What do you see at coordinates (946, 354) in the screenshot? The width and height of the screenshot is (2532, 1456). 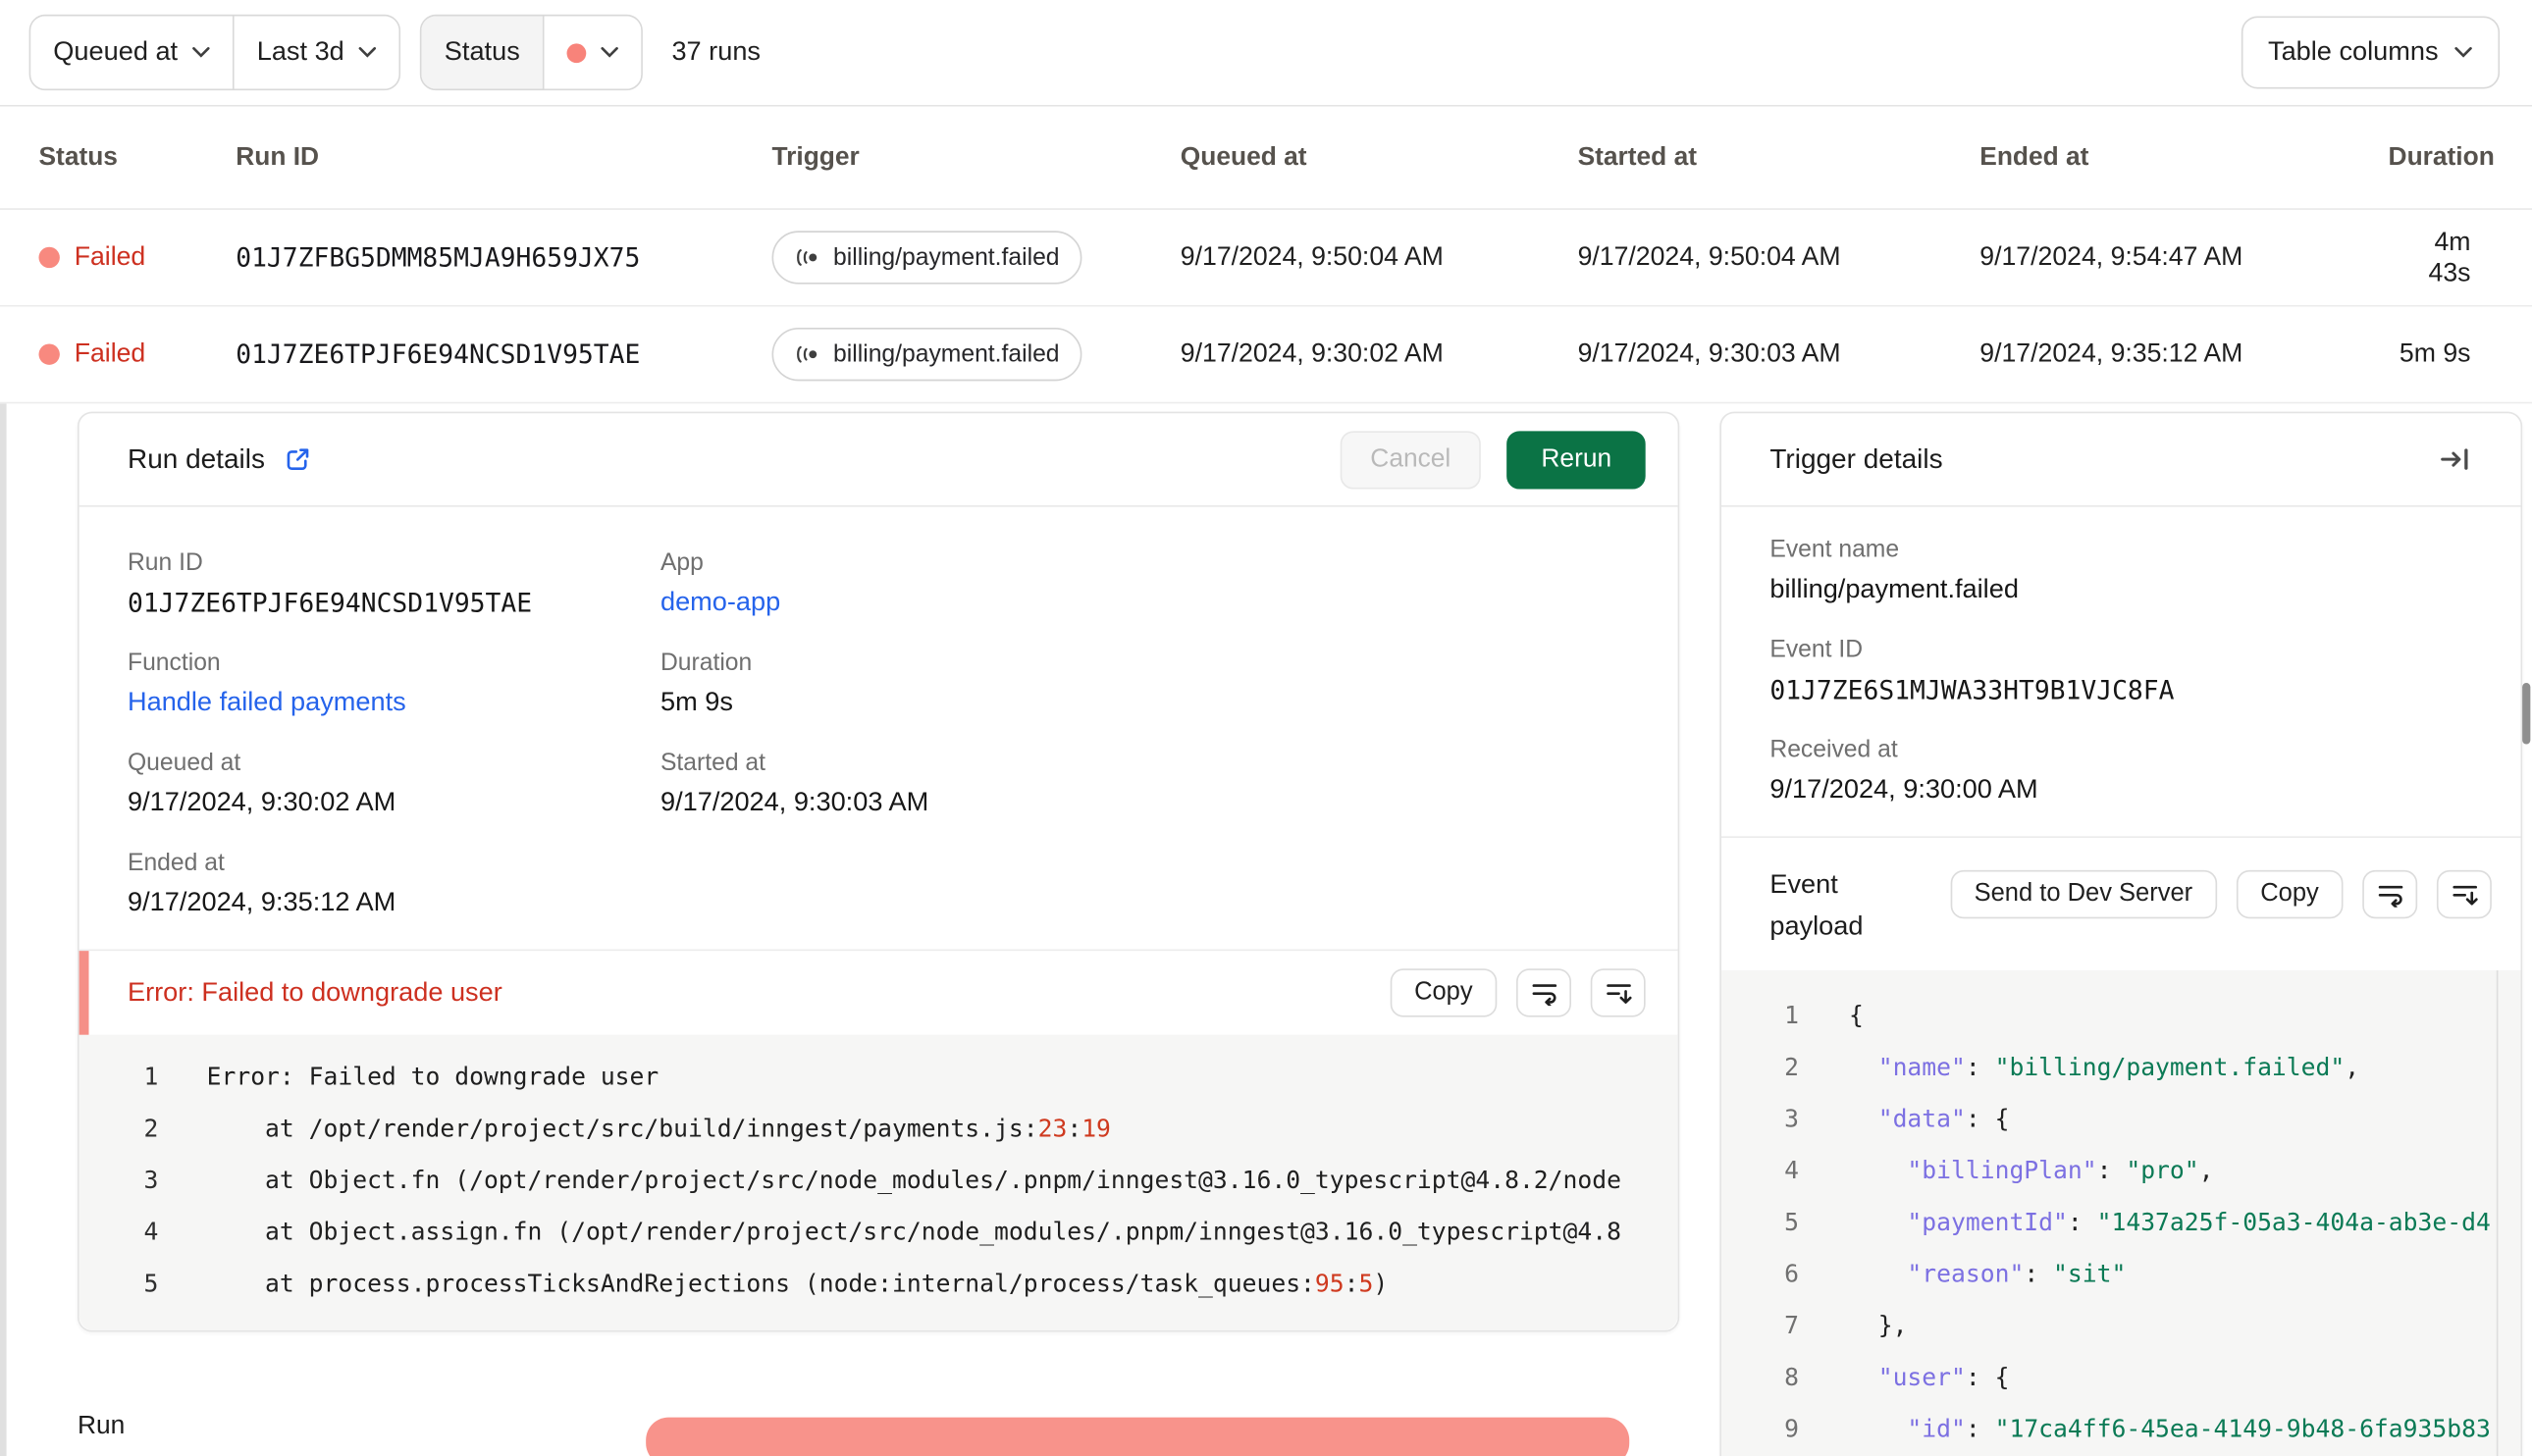 I see `trigger-name: billing/payment.failed` at bounding box center [946, 354].